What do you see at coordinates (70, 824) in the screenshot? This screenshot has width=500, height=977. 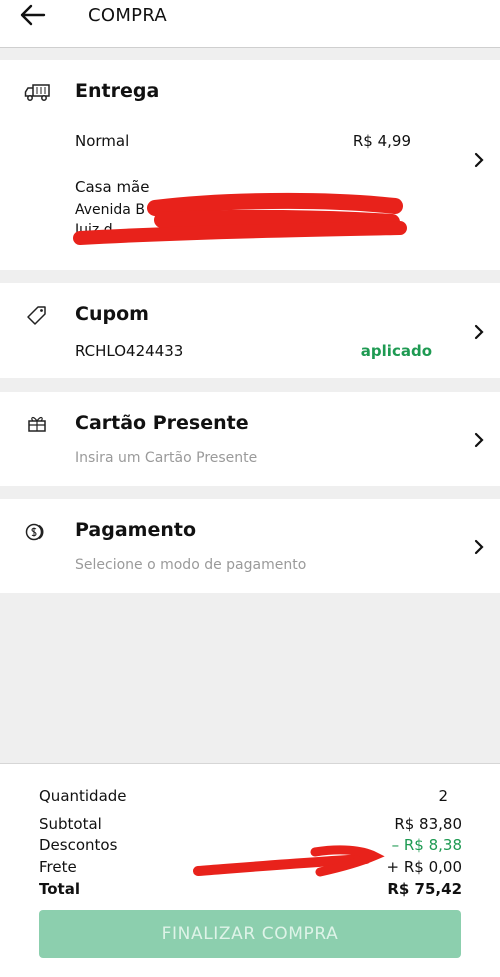 I see `subtotal-label: Subtotal` at bounding box center [70, 824].